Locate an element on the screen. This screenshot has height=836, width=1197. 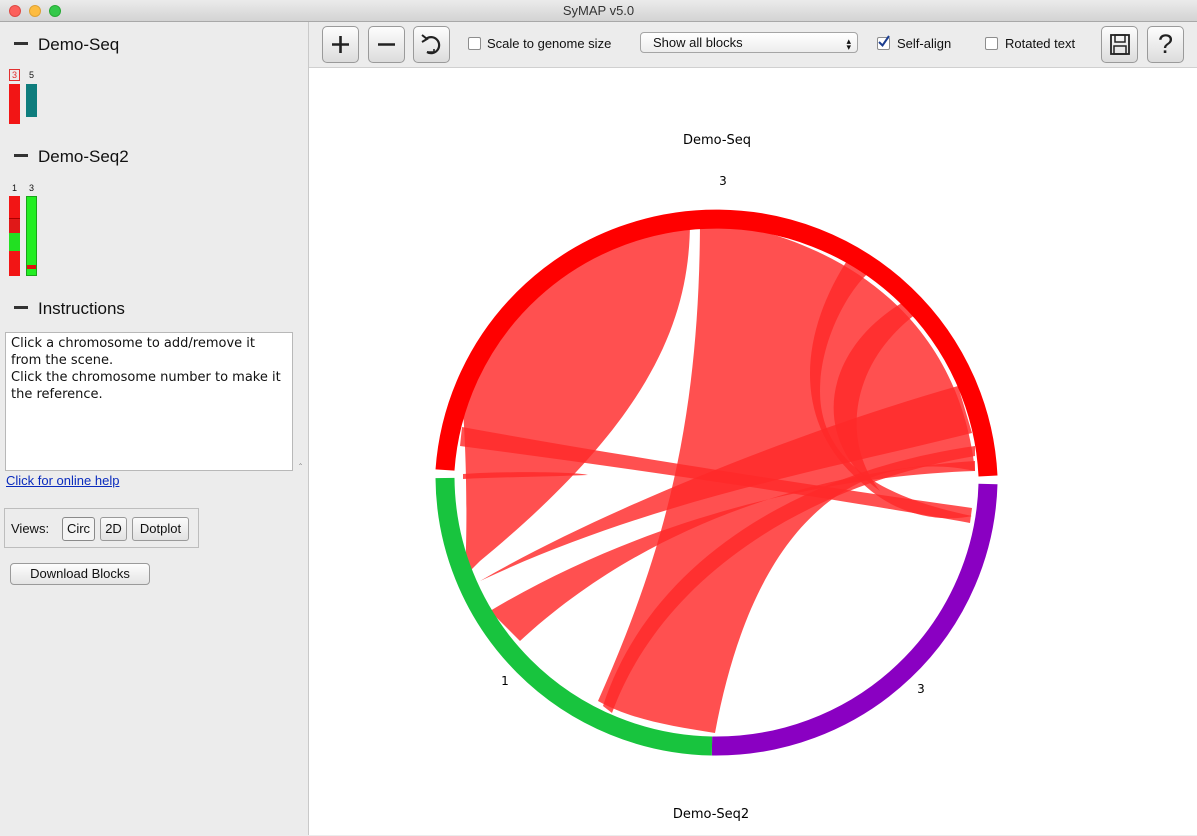
help-icon: ? is located at coordinates (1165, 44).